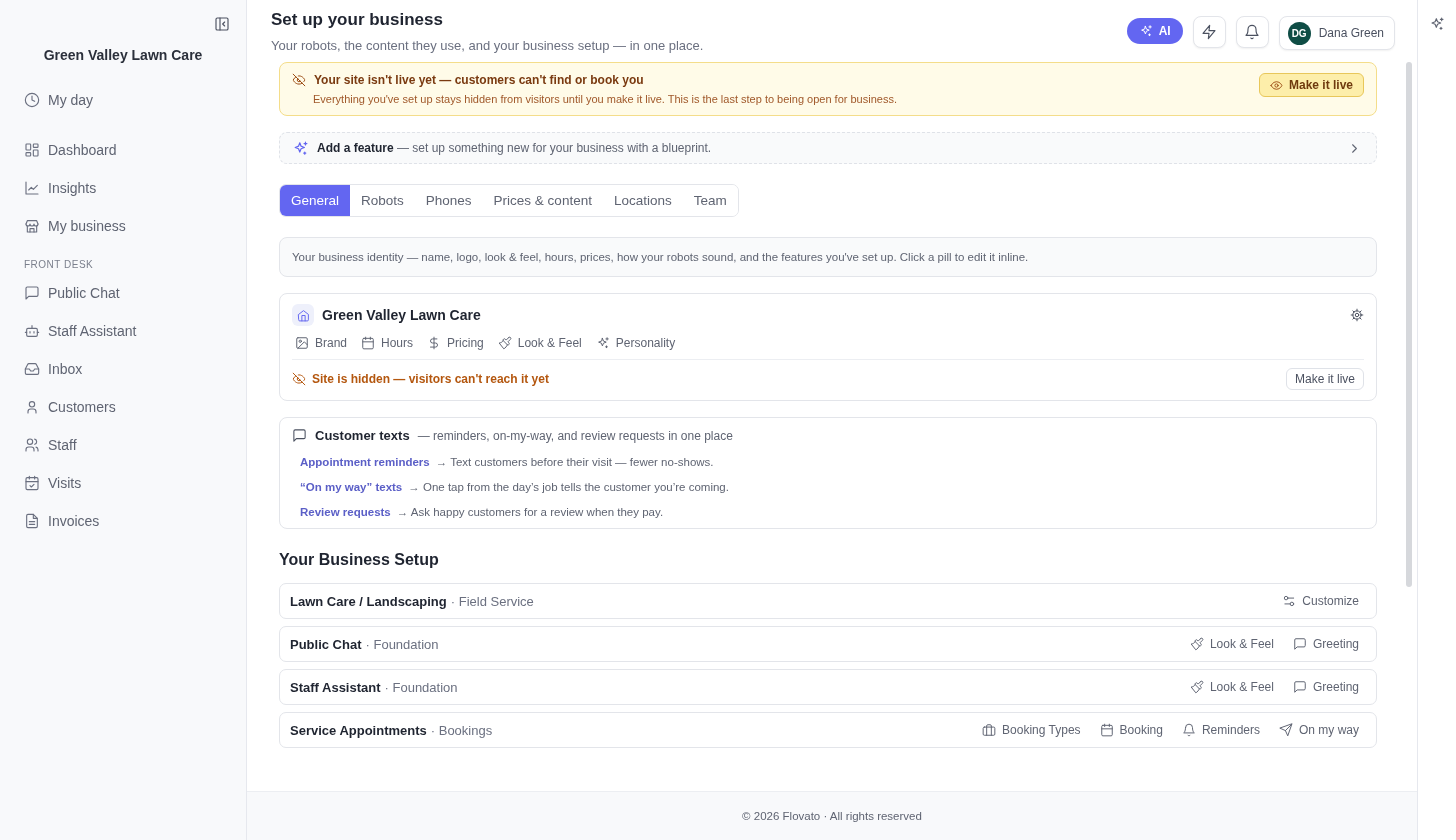  I want to click on quick-actions-button, so click(1209, 32).